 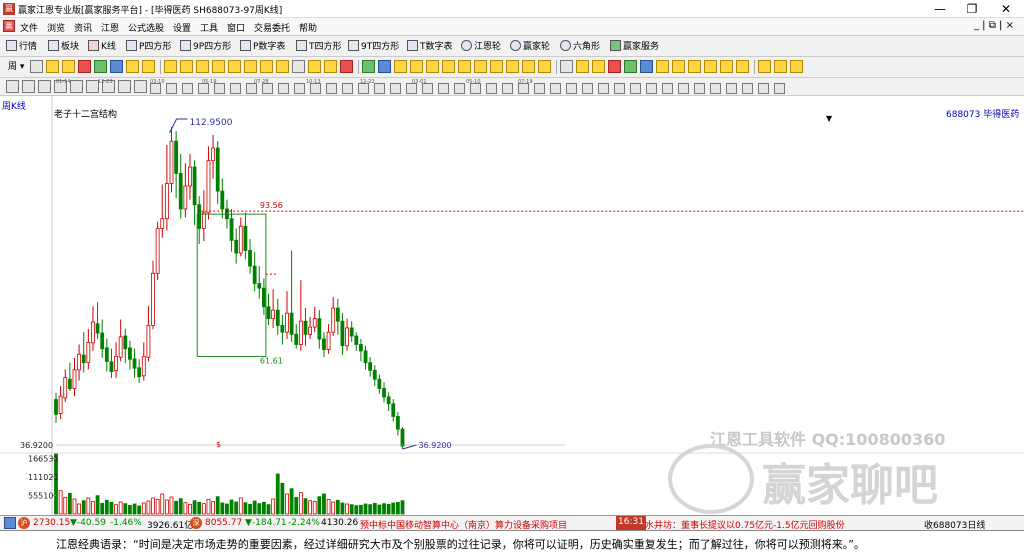 I want to click on draw-tool-7-icon, so click(x=132, y=66).